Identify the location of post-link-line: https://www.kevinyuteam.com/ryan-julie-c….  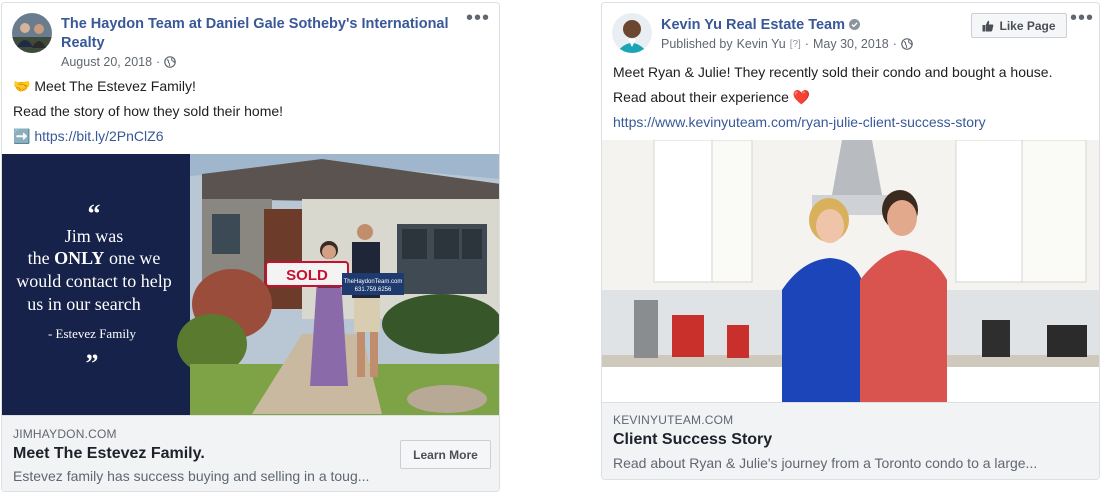
(799, 122).